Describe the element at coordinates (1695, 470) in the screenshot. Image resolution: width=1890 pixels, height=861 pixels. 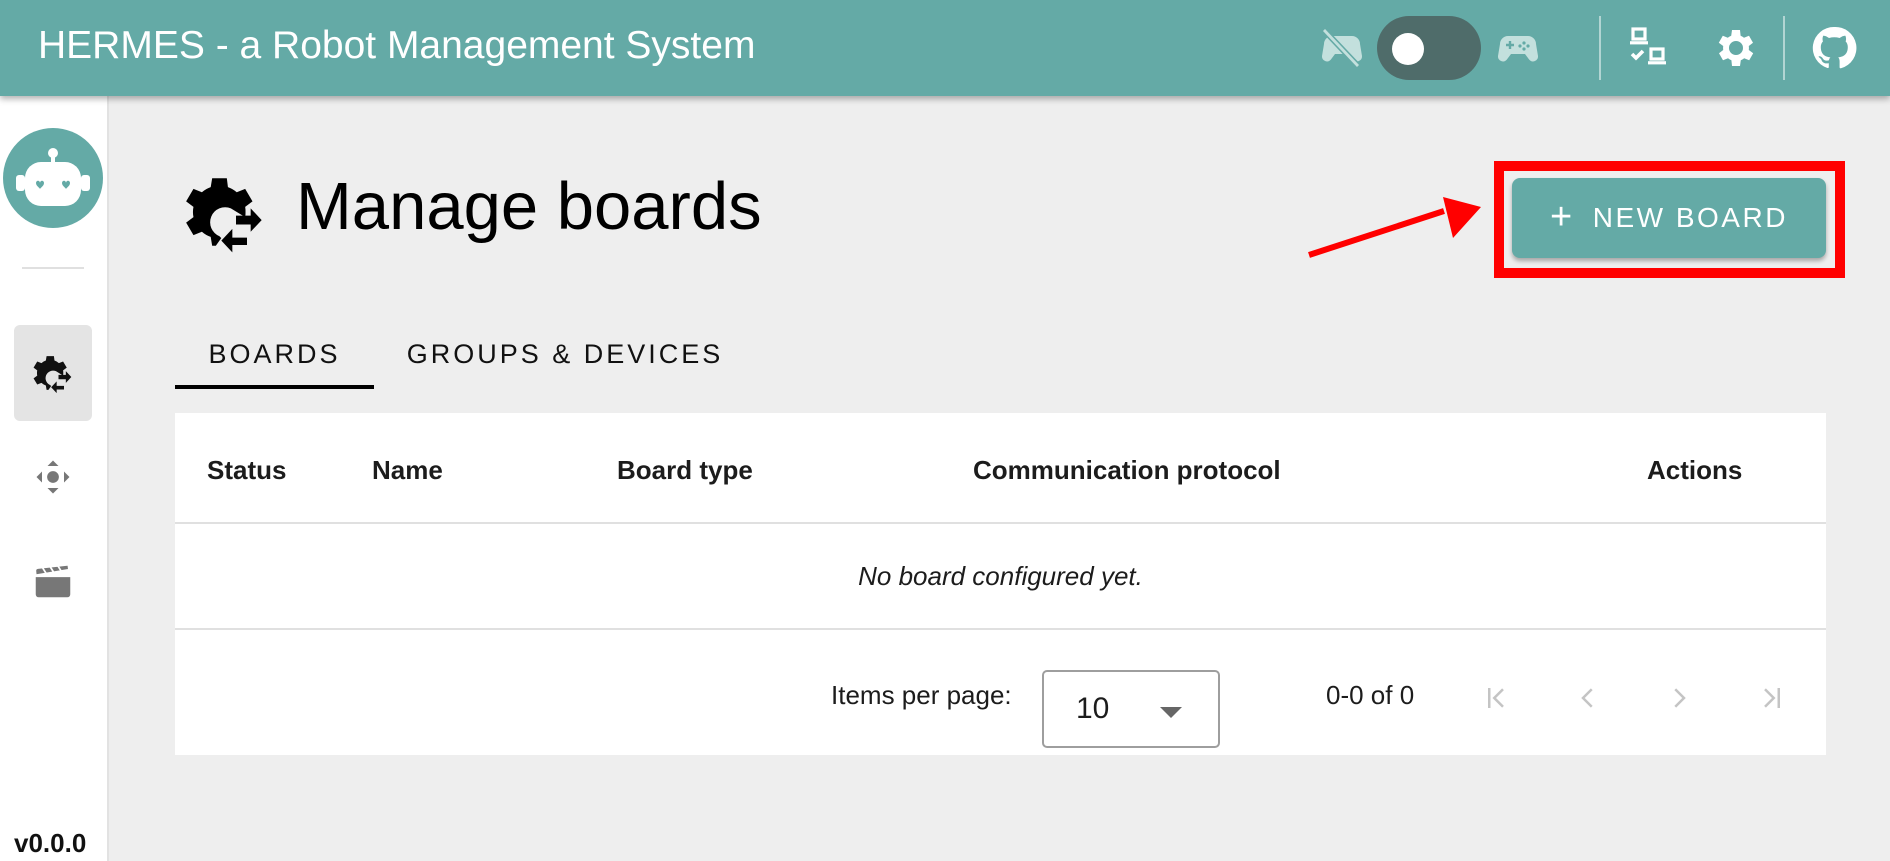
I see `column-header-actions: Actions` at that location.